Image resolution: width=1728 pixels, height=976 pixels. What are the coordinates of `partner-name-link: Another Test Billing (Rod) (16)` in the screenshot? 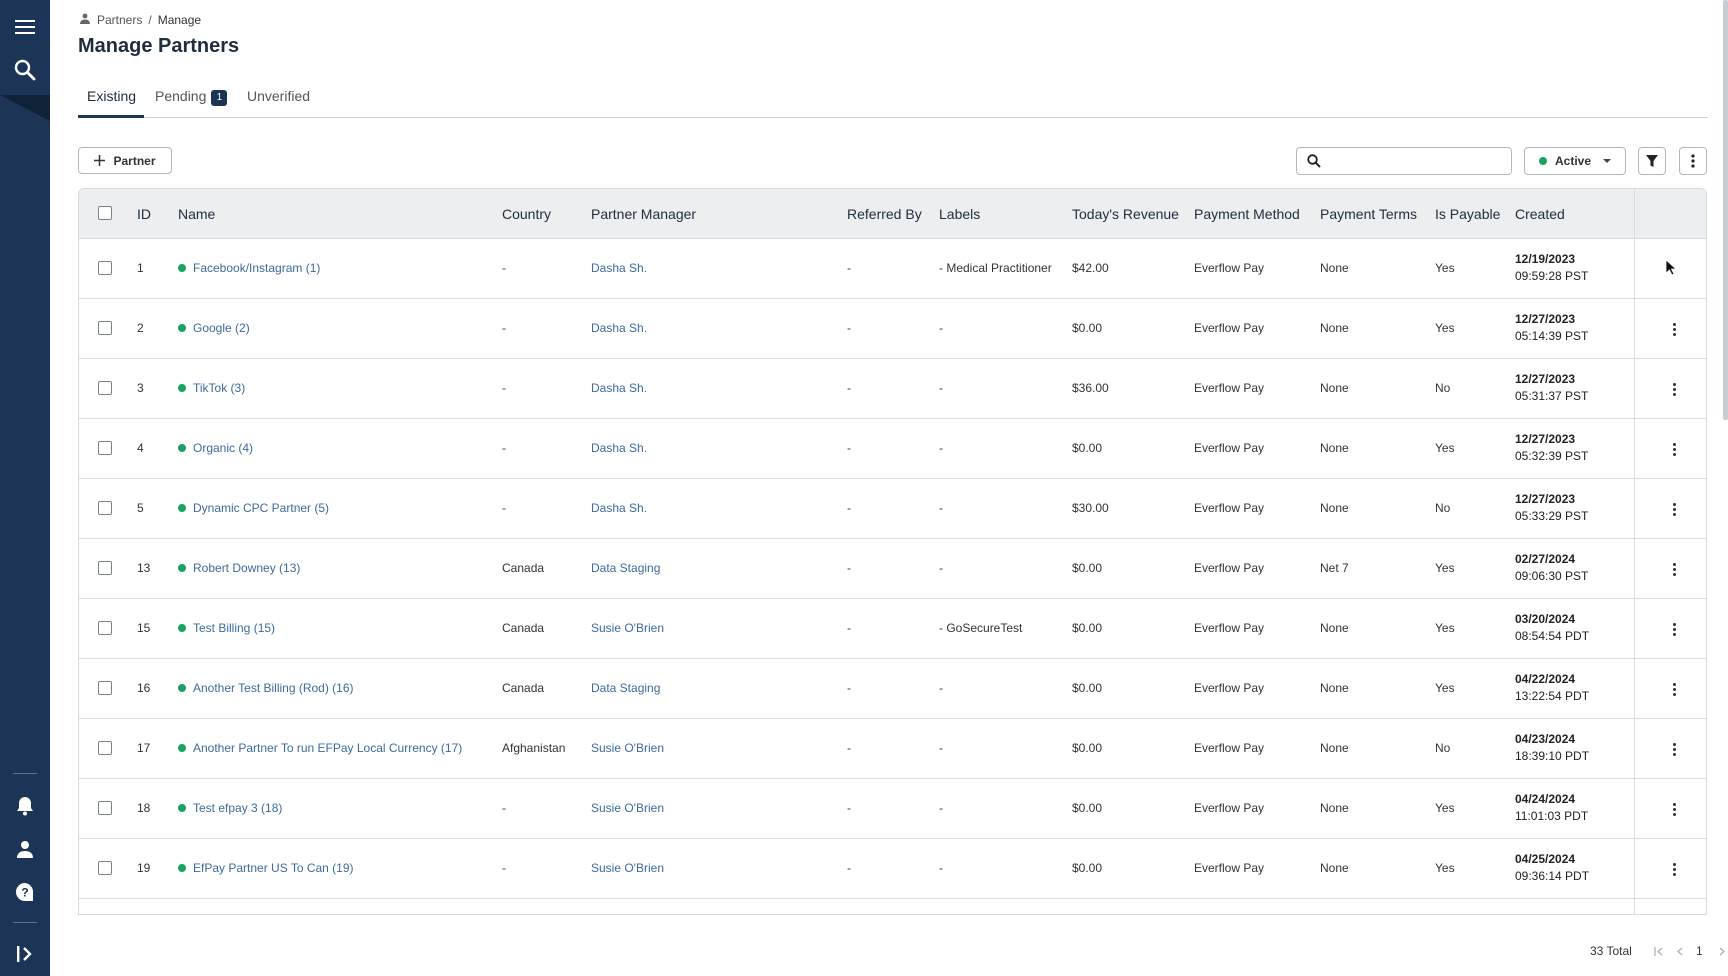 It's located at (266, 688).